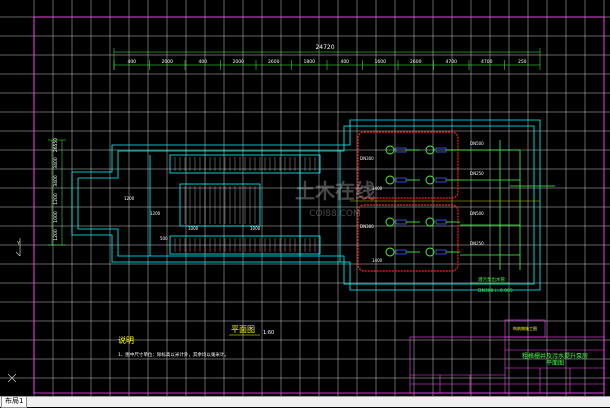 The image size is (610, 408). Describe the element at coordinates (14, 402) in the screenshot. I see `tab-layout1: 布局1` at that location.